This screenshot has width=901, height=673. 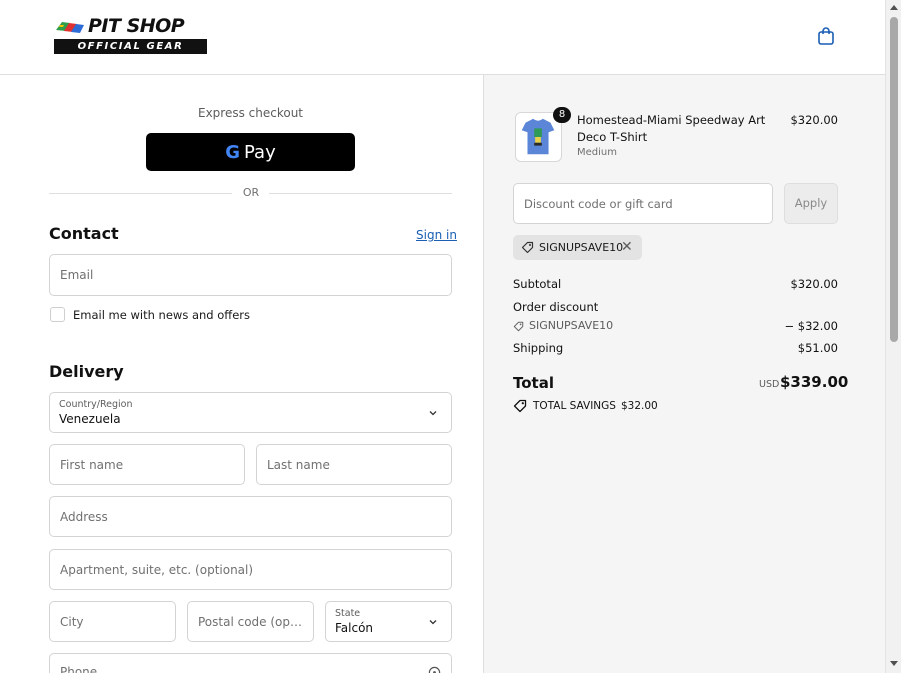 I want to click on pit-shop-logo: PIT SHOP OFFICIAL GEAR, so click(x=130, y=35).